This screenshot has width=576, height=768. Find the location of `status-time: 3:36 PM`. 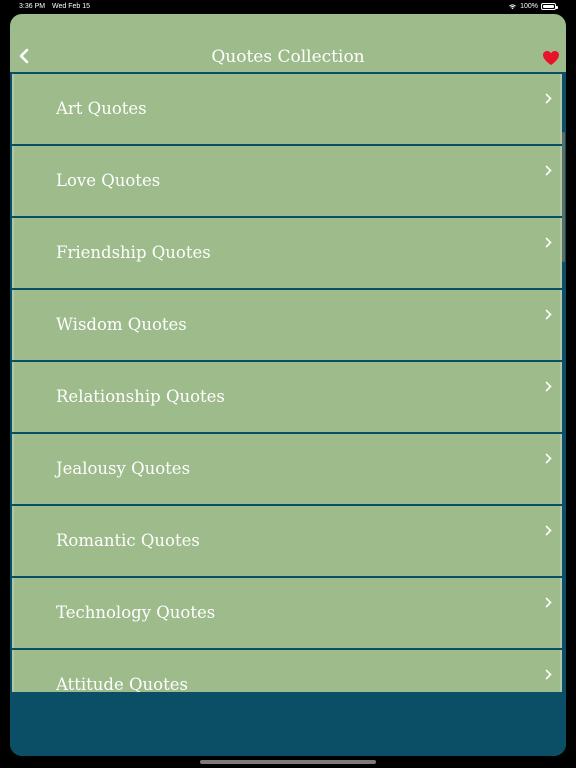

status-time: 3:36 PM is located at coordinates (32, 6).